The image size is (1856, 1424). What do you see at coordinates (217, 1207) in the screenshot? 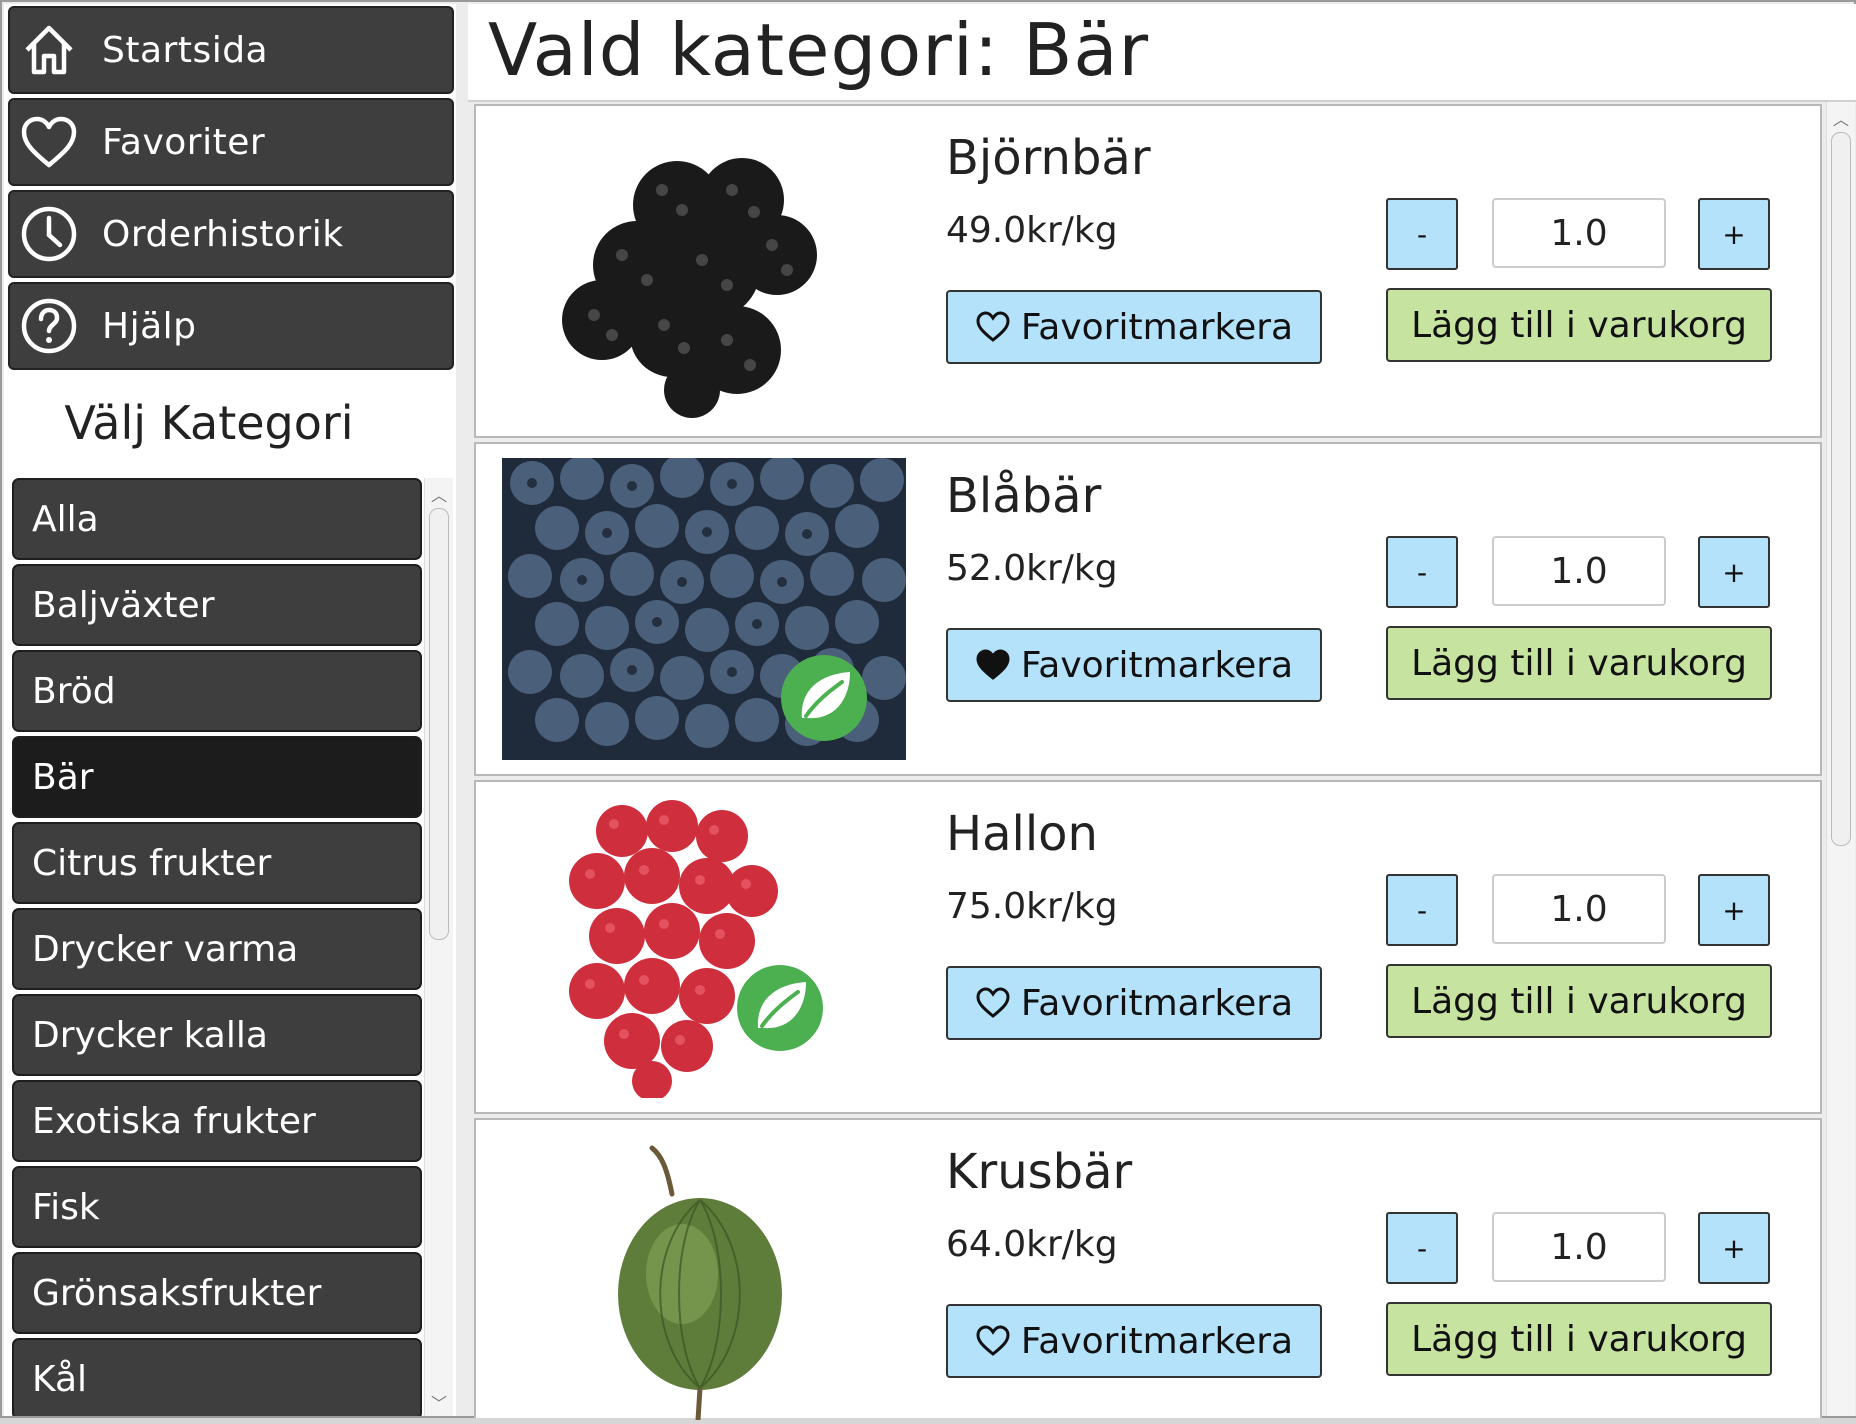
I see `category-fisk: Fisk` at bounding box center [217, 1207].